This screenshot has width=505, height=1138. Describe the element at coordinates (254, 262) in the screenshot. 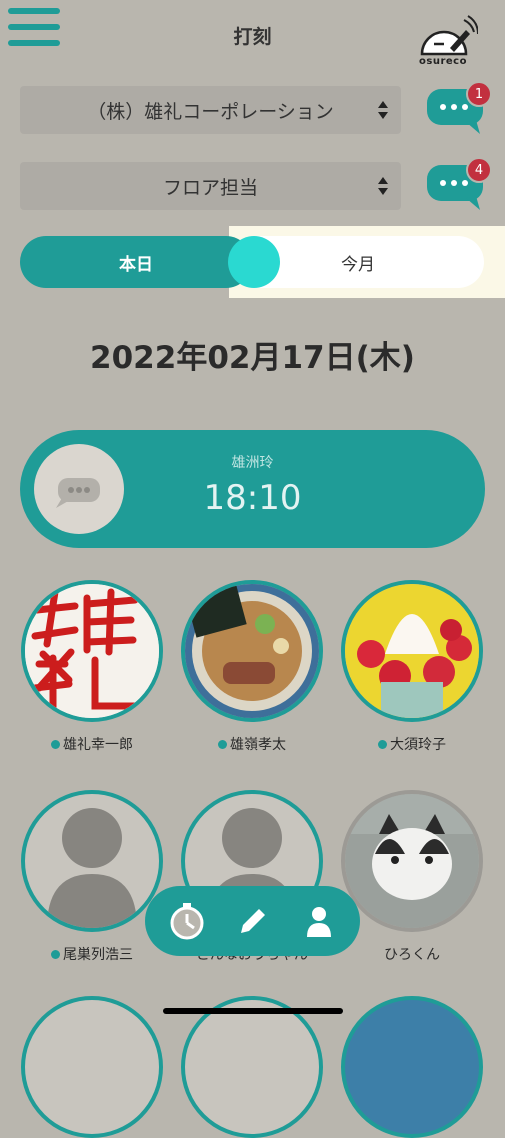

I see `toggle-knob` at that location.